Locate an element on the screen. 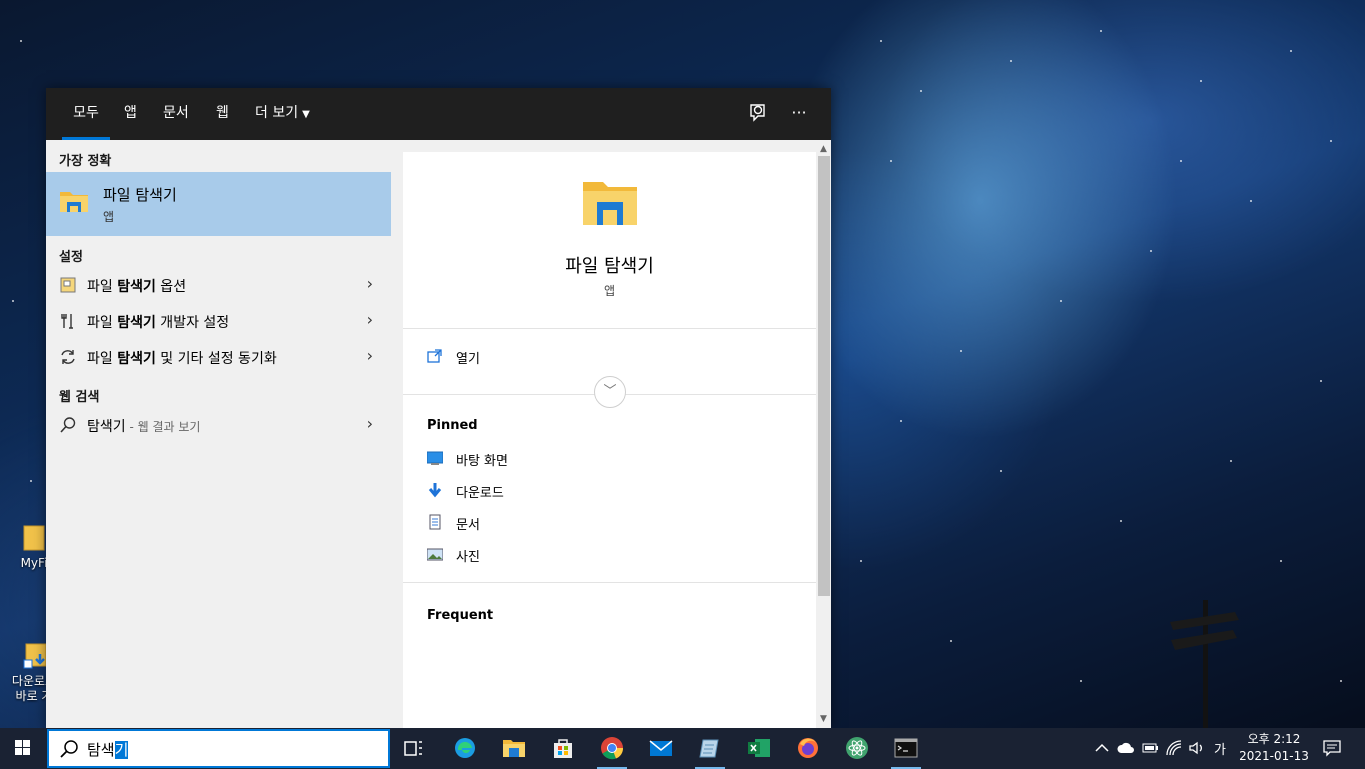 This screenshot has width=1365, height=769. ime-indicator: 가 is located at coordinates (1220, 754).